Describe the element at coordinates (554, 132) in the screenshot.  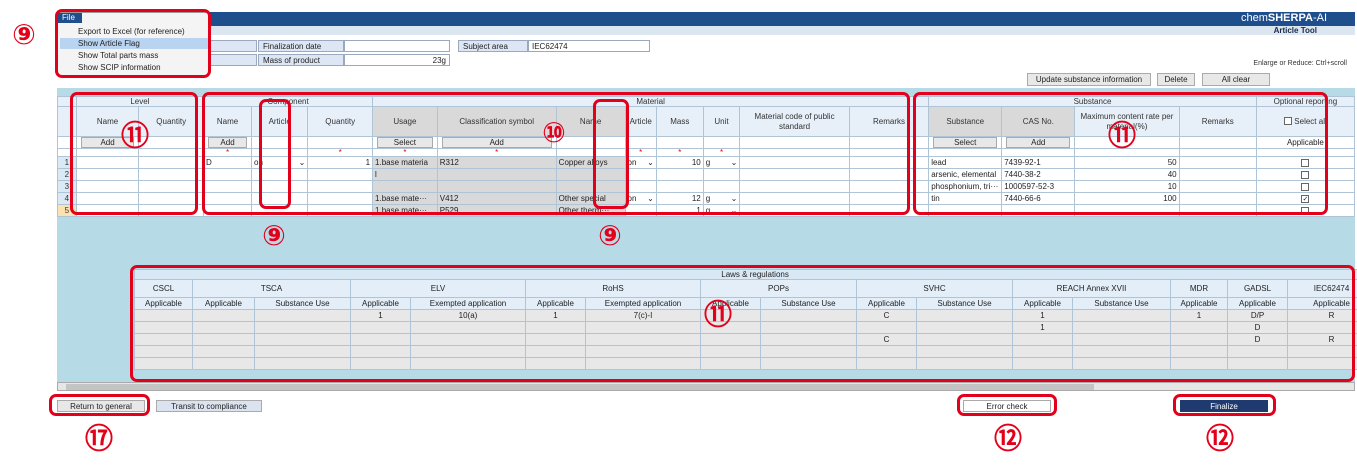
I see `annotation-number: ⑩` at that location.